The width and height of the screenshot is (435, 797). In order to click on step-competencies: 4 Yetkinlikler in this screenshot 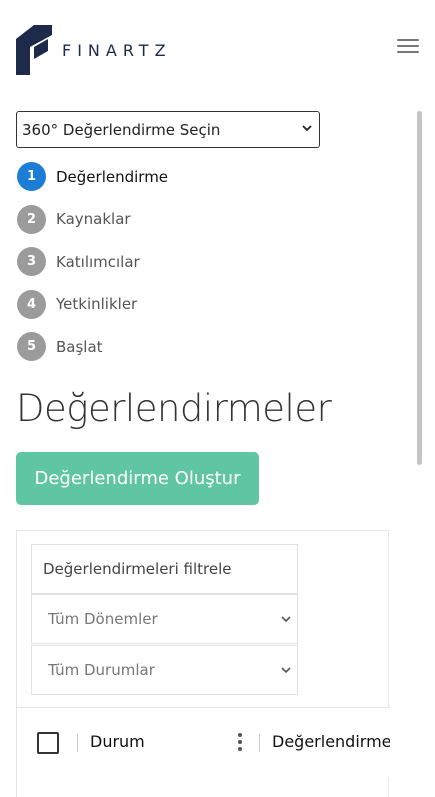, I will do `click(92, 304)`.